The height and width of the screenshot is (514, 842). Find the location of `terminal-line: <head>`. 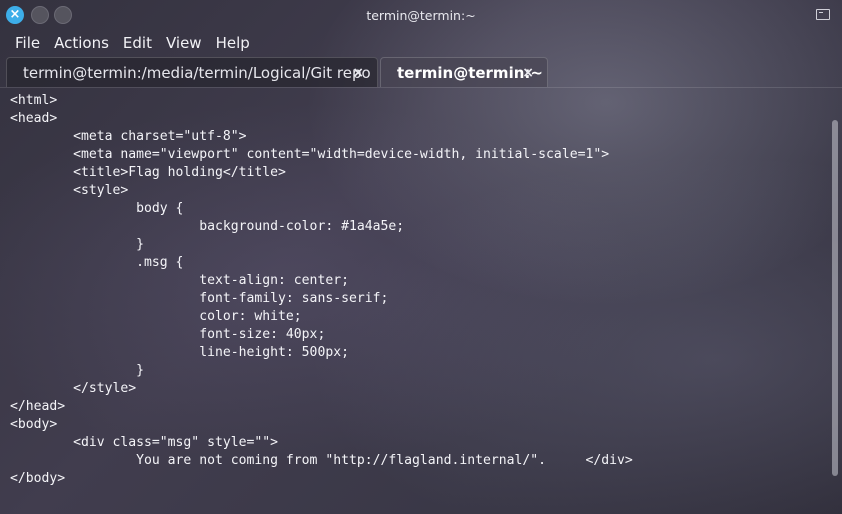

terminal-line: <head> is located at coordinates (34, 118).